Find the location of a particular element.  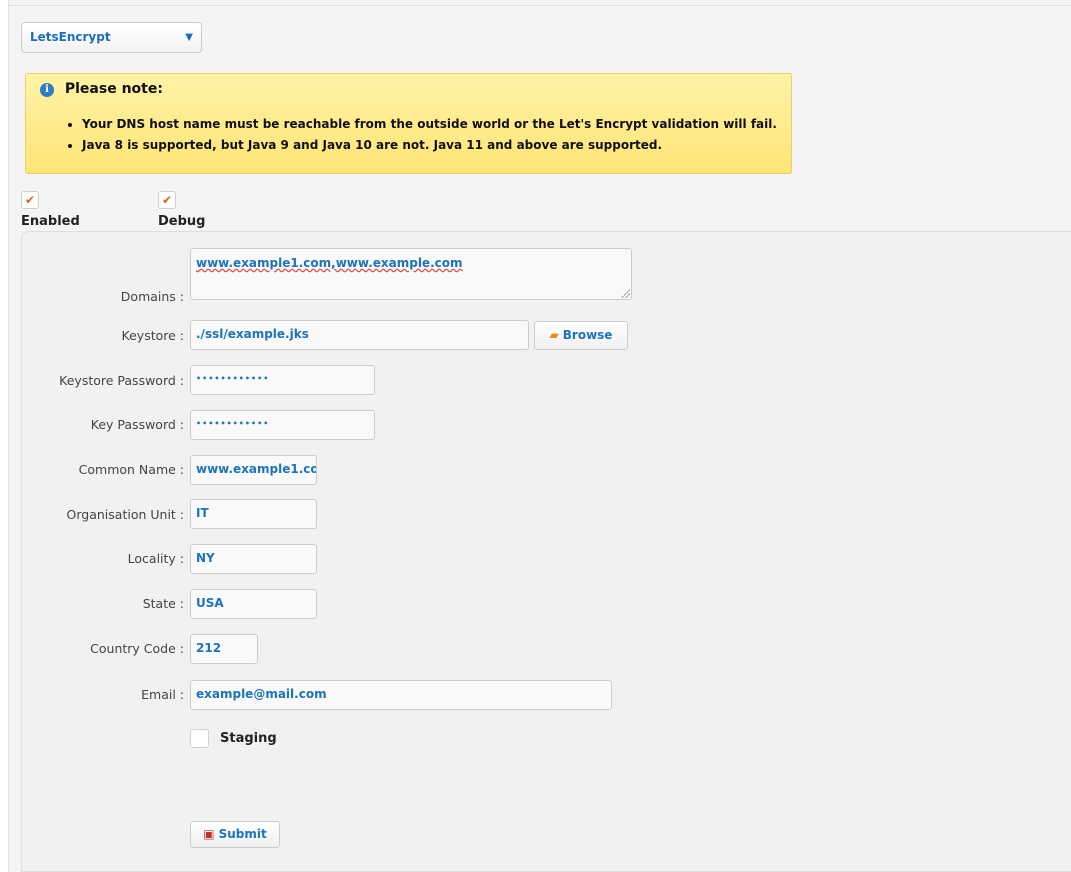

browse-label: Browse is located at coordinates (587, 335).